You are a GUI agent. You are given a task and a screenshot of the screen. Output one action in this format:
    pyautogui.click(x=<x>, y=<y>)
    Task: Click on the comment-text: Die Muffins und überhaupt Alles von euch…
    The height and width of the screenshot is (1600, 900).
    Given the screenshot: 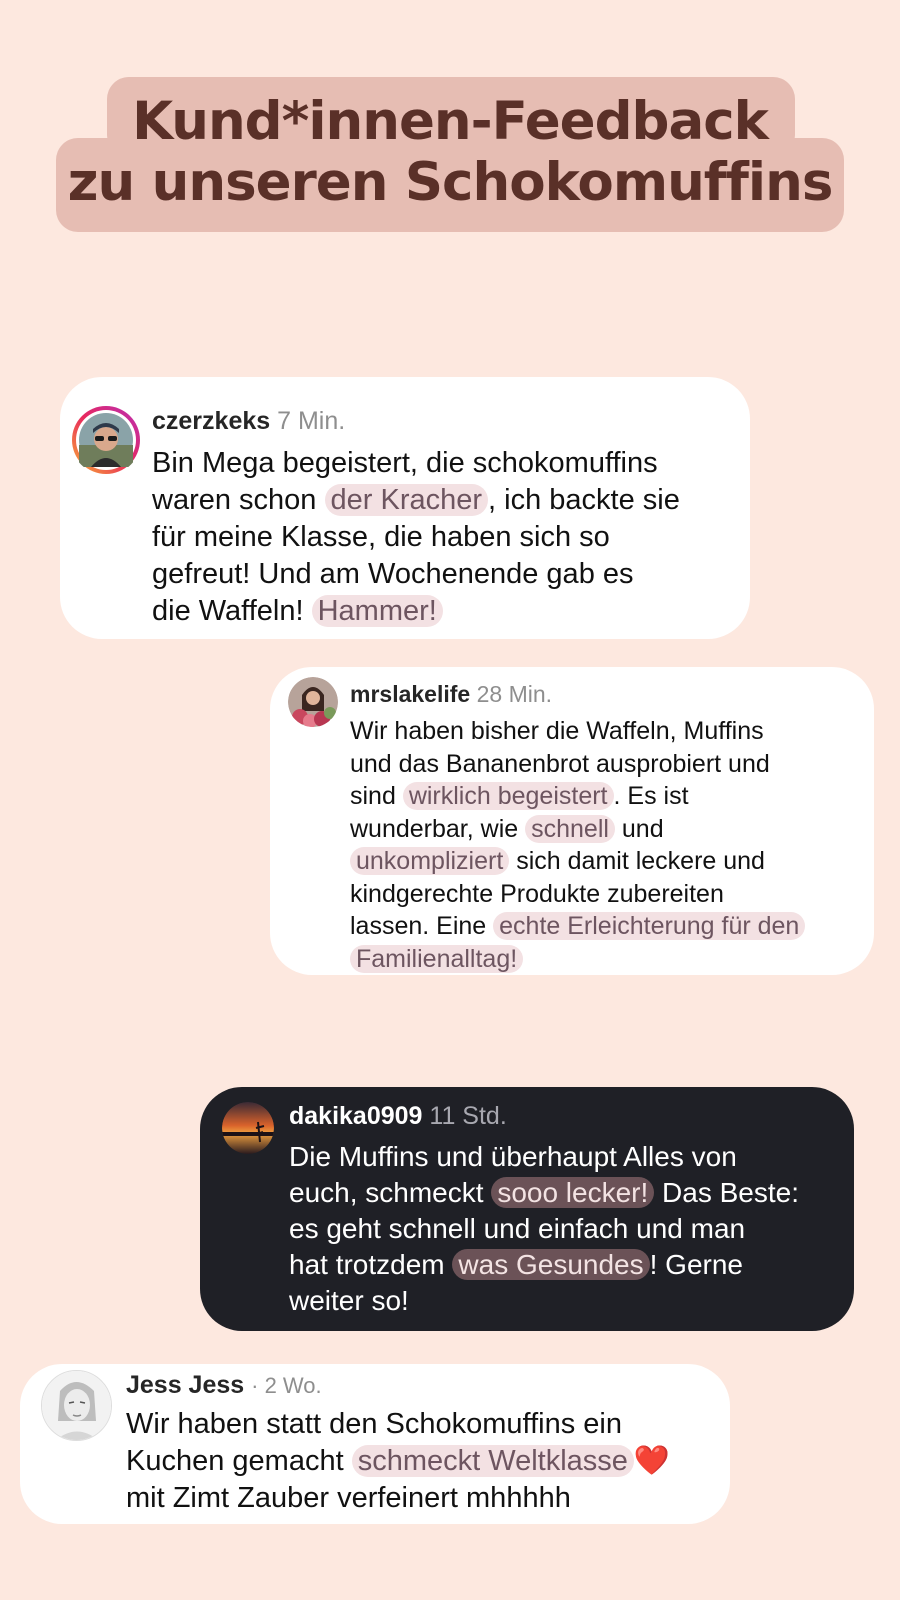 What is the action you would take?
    pyautogui.click(x=569, y=1229)
    